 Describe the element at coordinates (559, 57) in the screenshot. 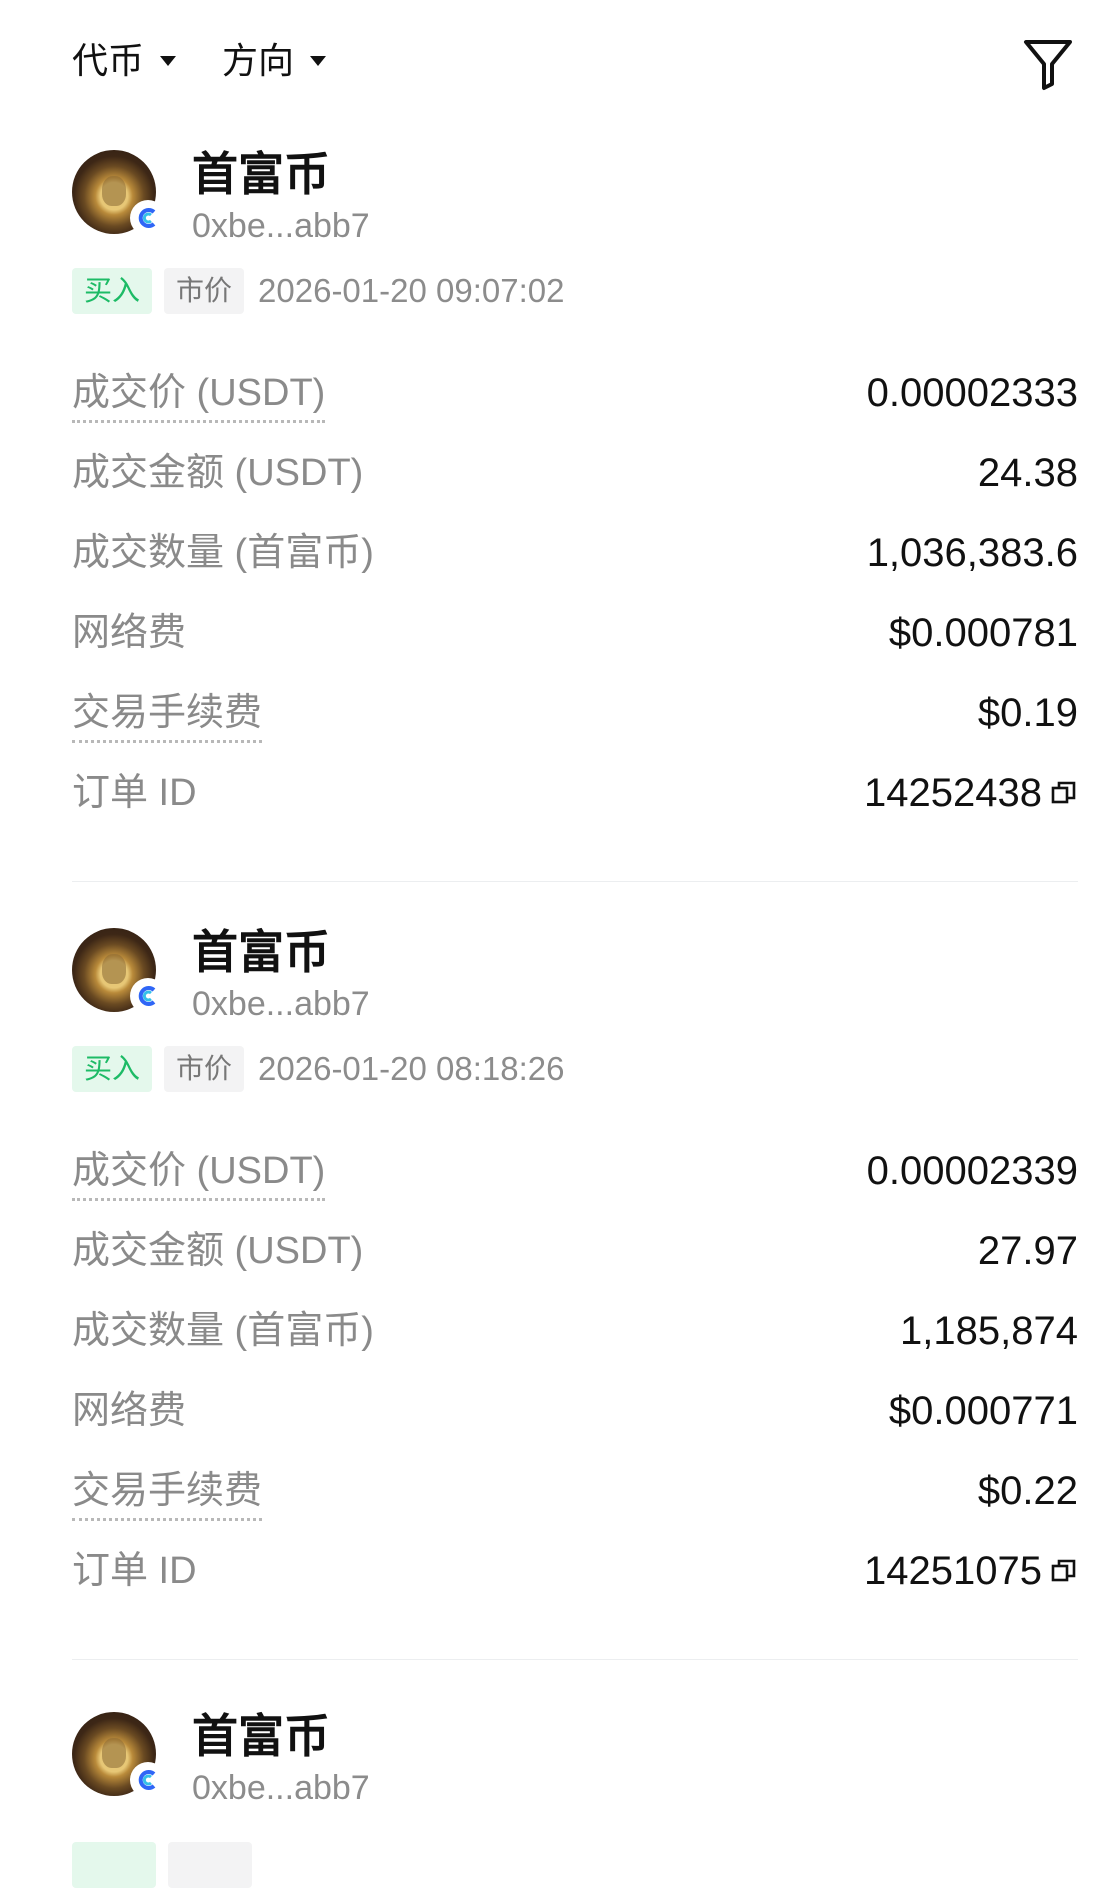

I see `filter-bar: 代币 方向` at that location.